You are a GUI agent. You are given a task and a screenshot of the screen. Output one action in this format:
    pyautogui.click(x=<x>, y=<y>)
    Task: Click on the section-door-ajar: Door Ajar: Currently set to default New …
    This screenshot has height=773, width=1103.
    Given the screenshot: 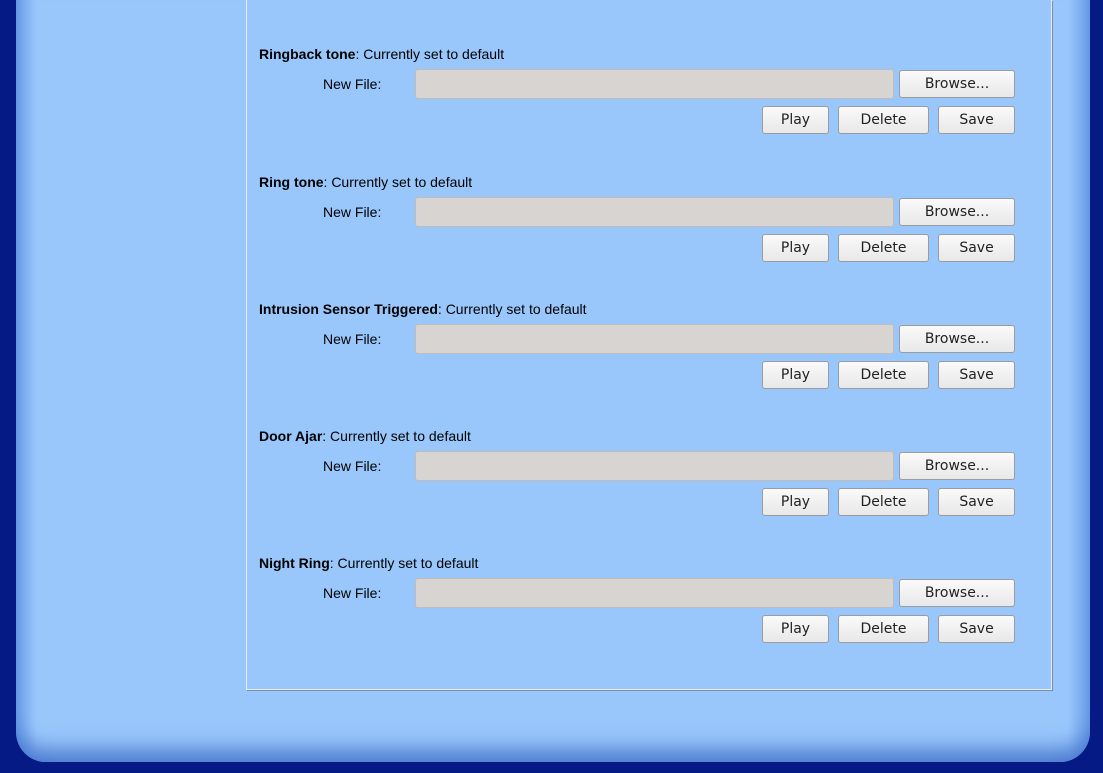 What is the action you would take?
    pyautogui.click(x=649, y=477)
    